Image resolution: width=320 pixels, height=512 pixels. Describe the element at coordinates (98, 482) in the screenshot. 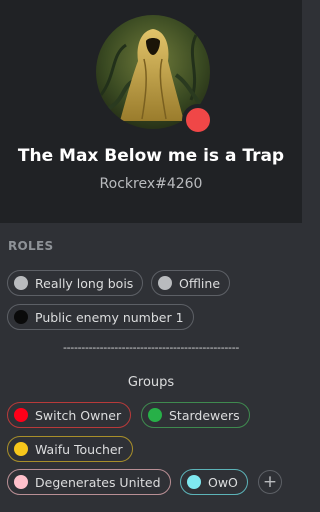

I see `role-label: Degenerates United` at that location.